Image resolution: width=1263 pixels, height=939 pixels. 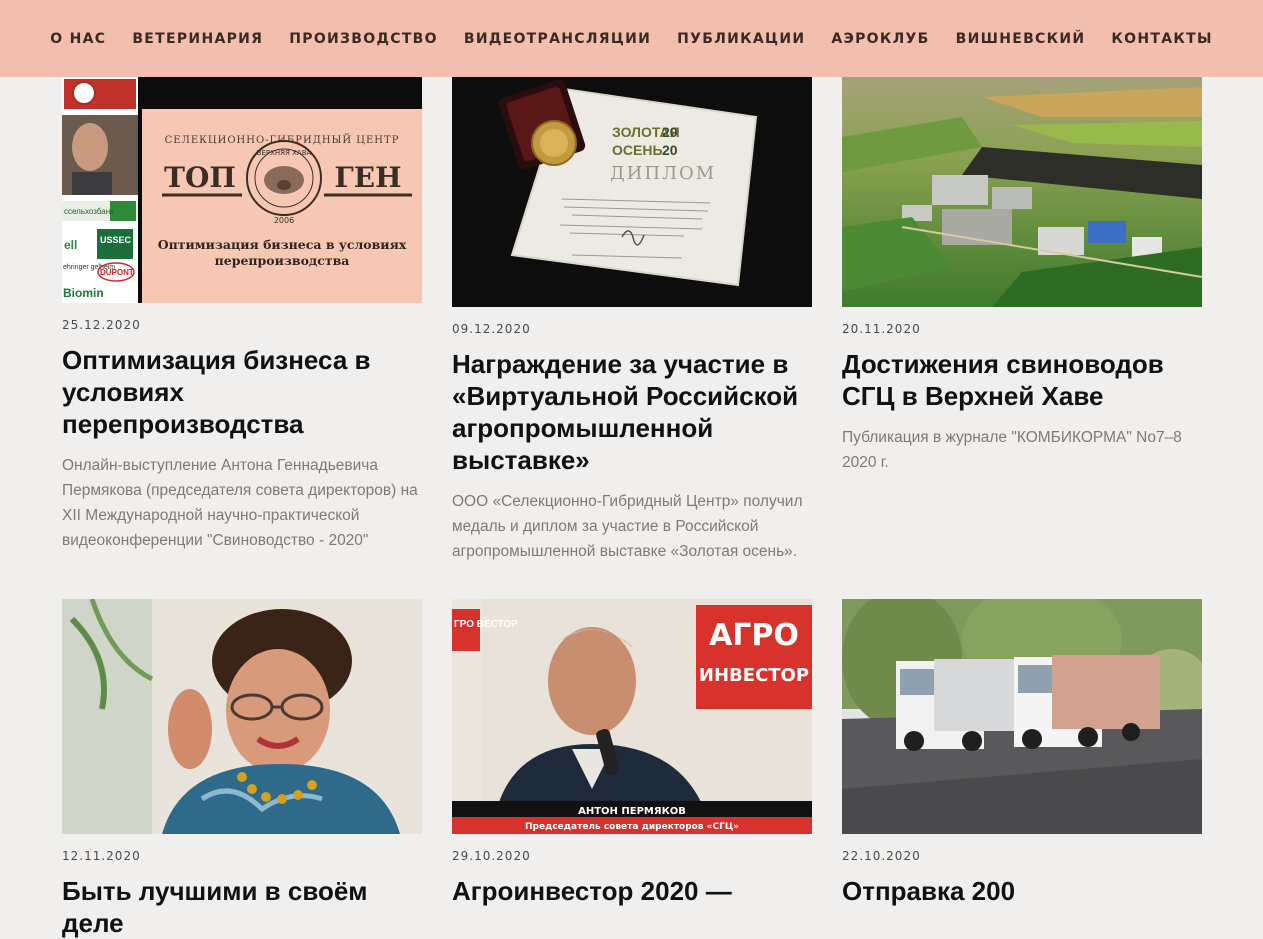 I want to click on diploma-year-a: 20, so click(x=670, y=132).